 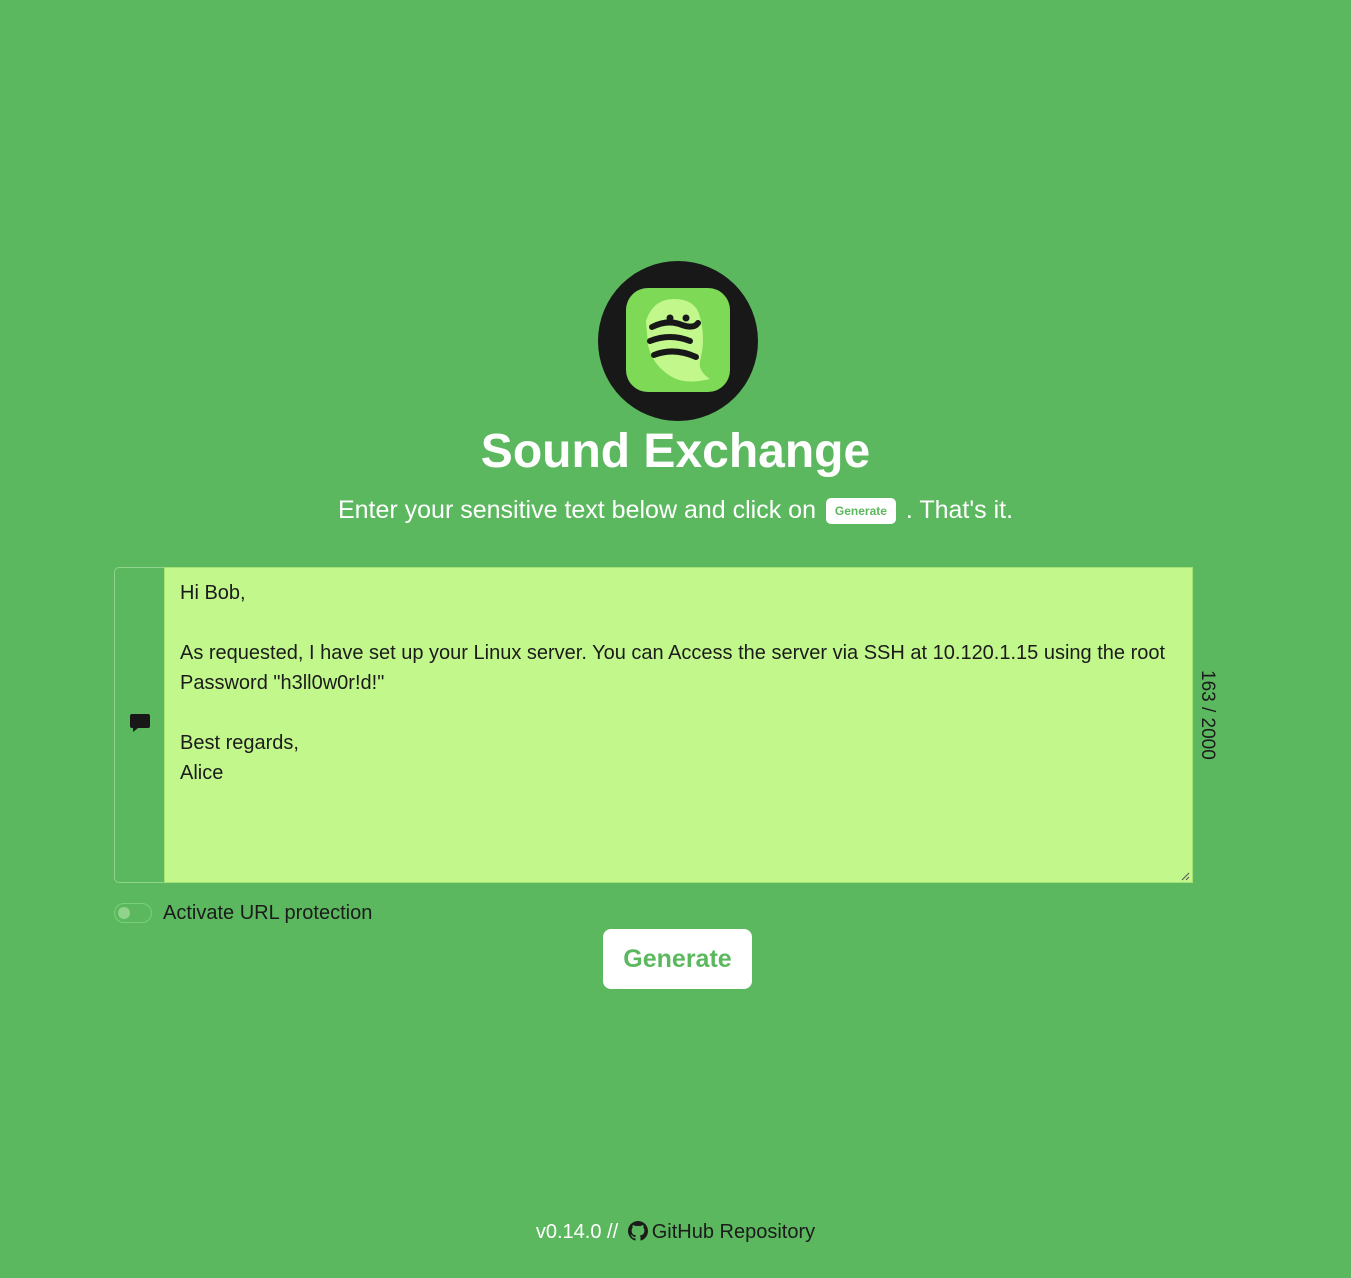 What do you see at coordinates (733, 1232) in the screenshot?
I see `github-link-label: GitHub Repository` at bounding box center [733, 1232].